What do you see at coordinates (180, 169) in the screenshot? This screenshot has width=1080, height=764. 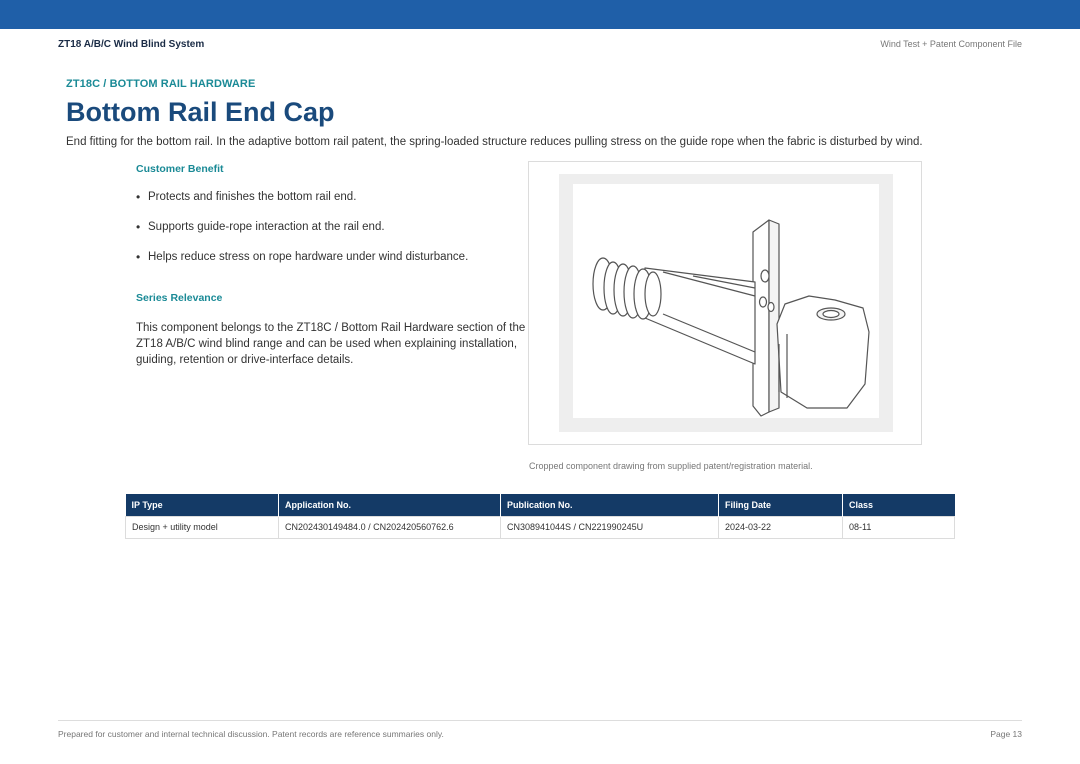 I see `customer-benefit-heading: Customer Benefit` at bounding box center [180, 169].